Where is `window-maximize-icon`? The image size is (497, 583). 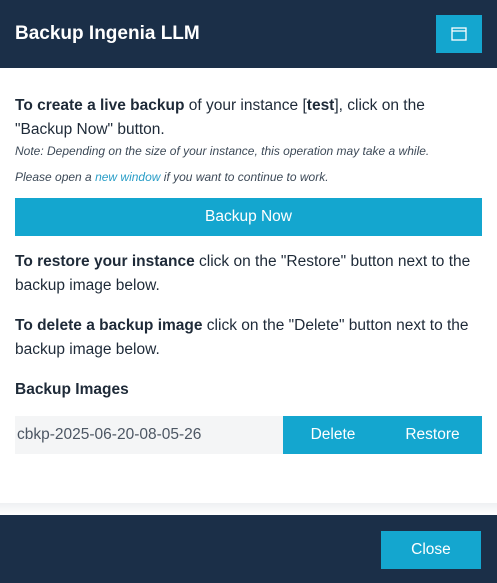 window-maximize-icon is located at coordinates (459, 34).